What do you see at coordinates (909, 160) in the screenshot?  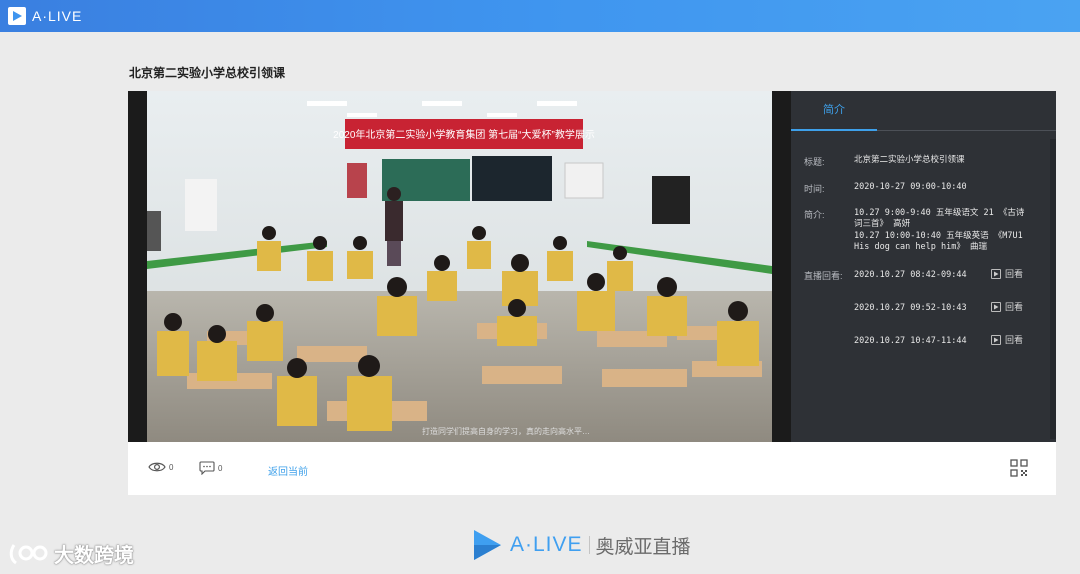 I see `title-value: 北京第二实验小学总校引领课` at bounding box center [909, 160].